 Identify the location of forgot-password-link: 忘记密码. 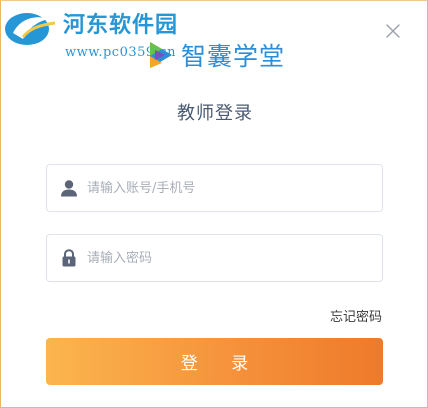
(356, 315).